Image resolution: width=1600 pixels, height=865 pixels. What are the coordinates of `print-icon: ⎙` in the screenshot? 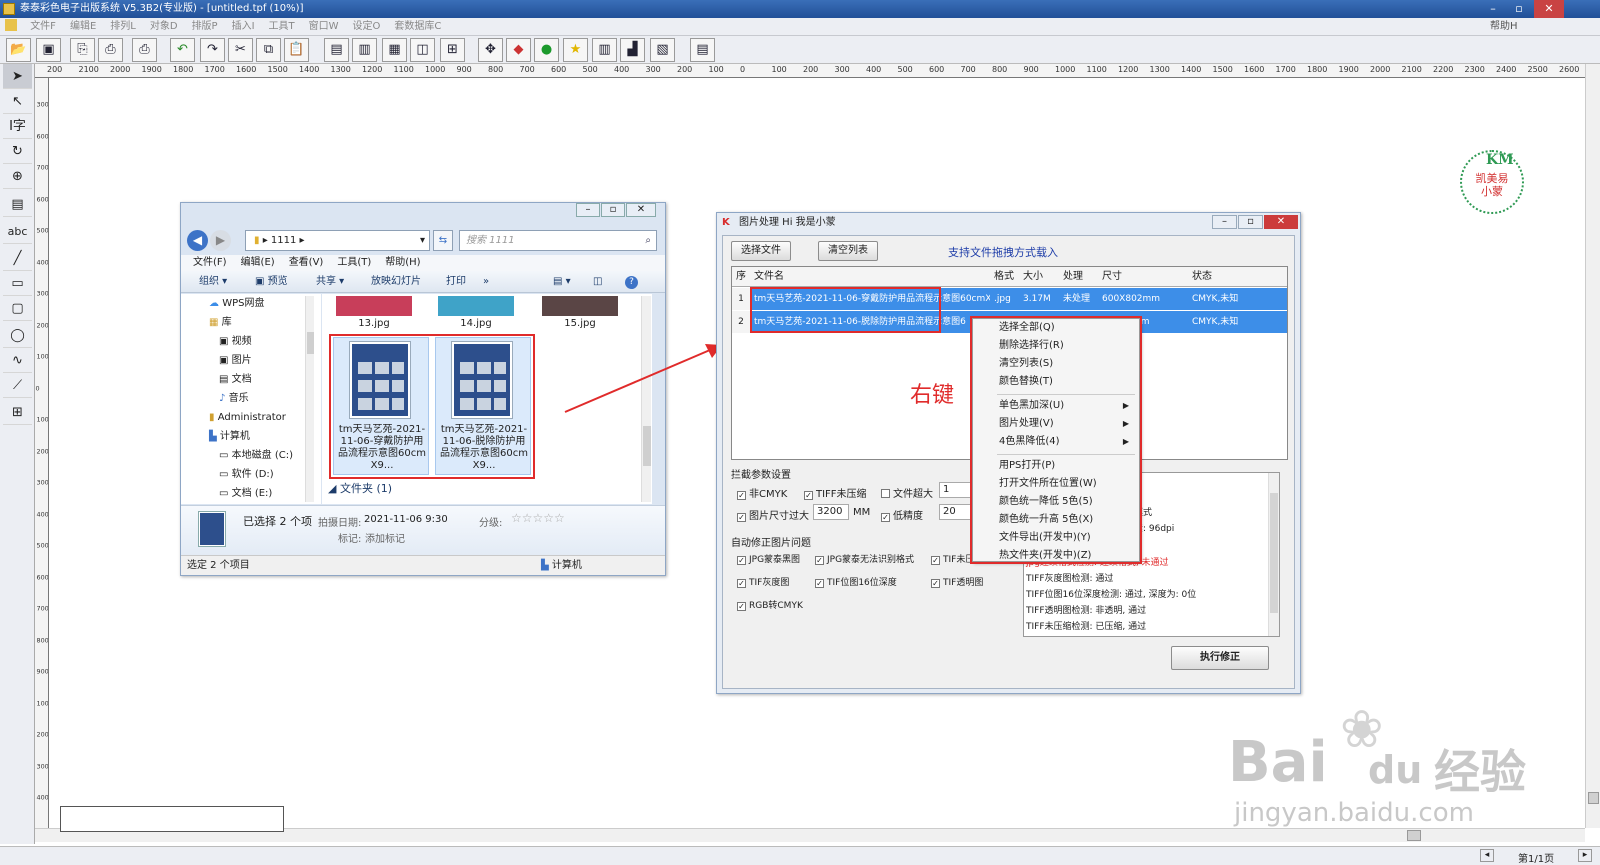 It's located at (144, 50).